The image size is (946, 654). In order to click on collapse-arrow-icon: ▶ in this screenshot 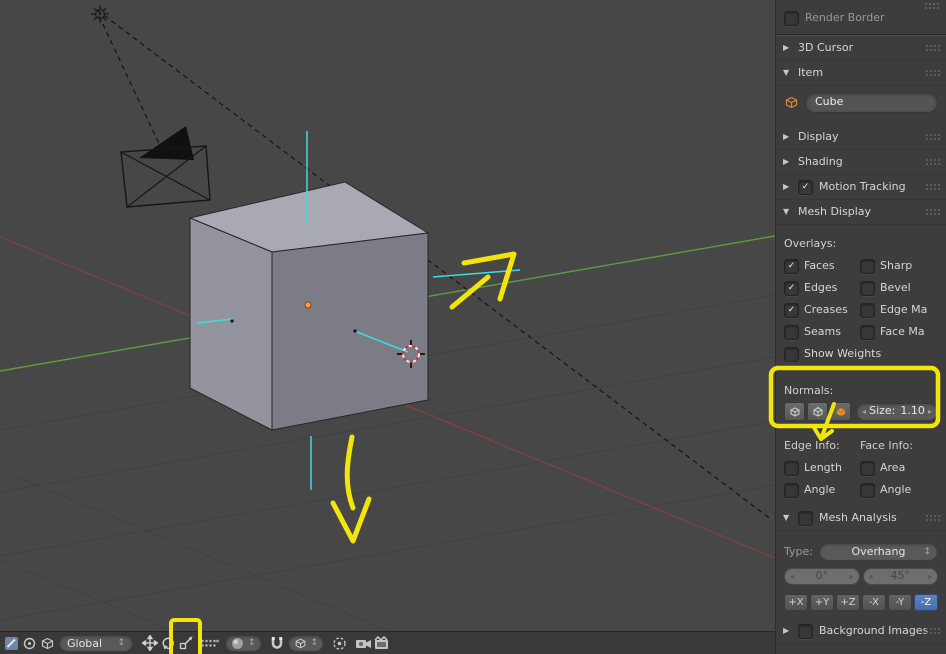, I will do `click(786, 161)`.